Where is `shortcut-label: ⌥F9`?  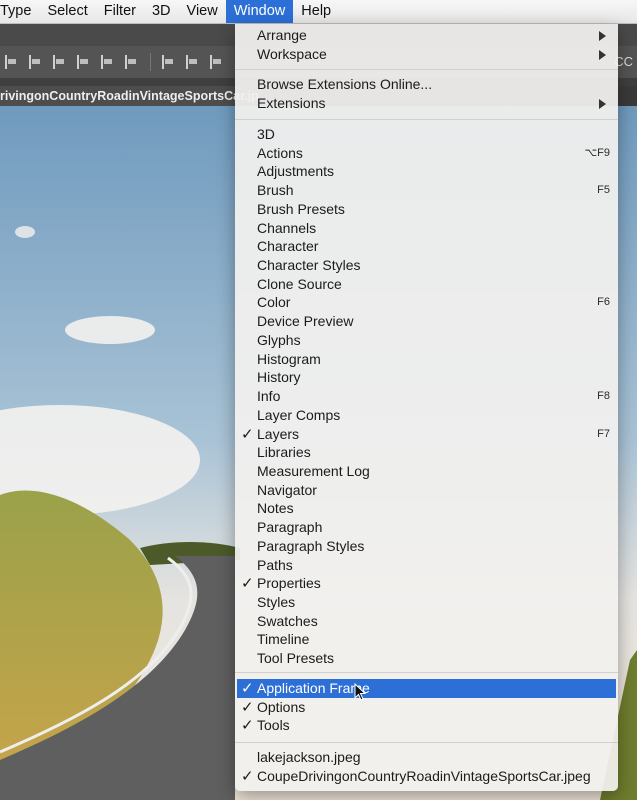 shortcut-label: ⌥F9 is located at coordinates (597, 152).